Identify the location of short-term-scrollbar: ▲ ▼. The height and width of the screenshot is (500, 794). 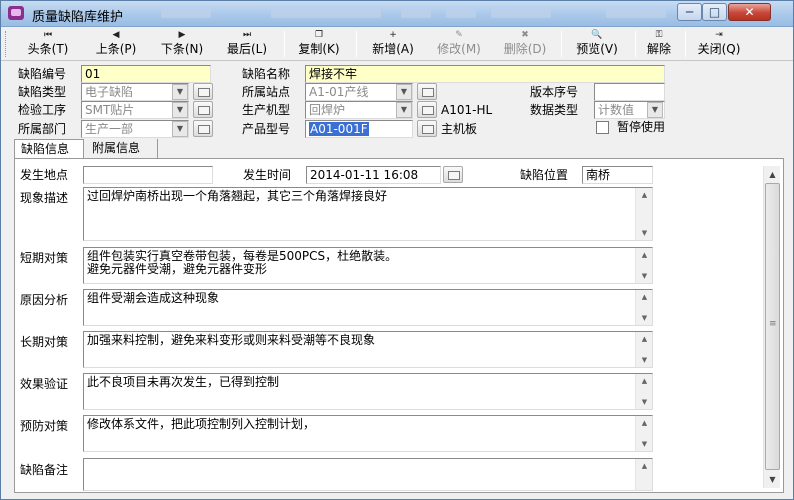
(643, 265).